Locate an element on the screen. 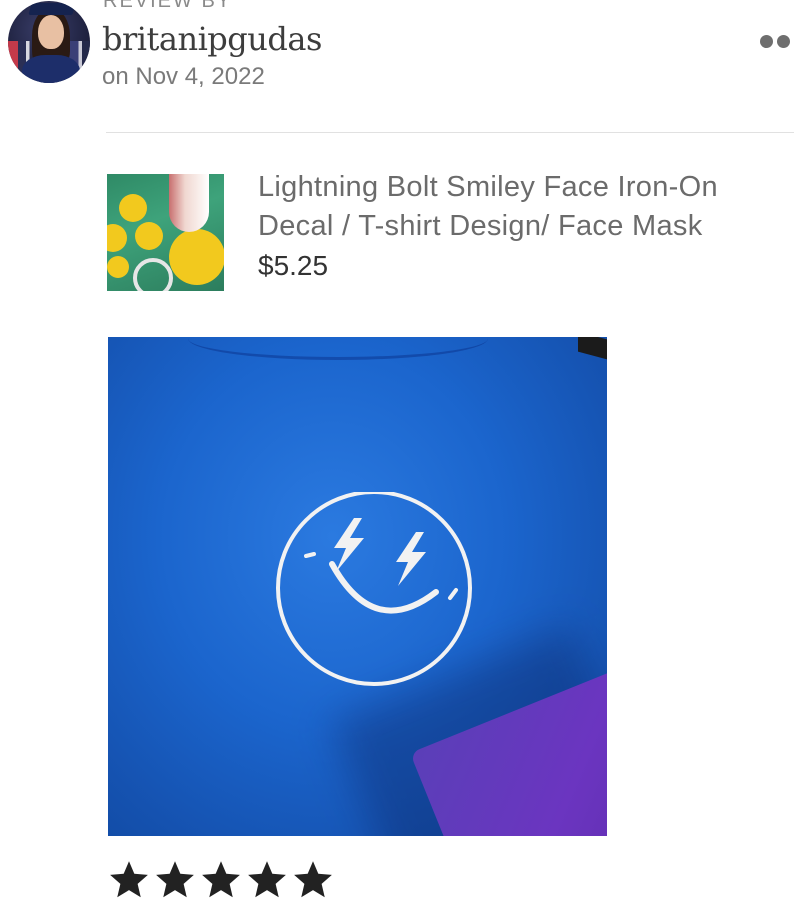 Image resolution: width=794 pixels, height=908 pixels. review-date: on Nov 4, 2022 is located at coordinates (183, 76).